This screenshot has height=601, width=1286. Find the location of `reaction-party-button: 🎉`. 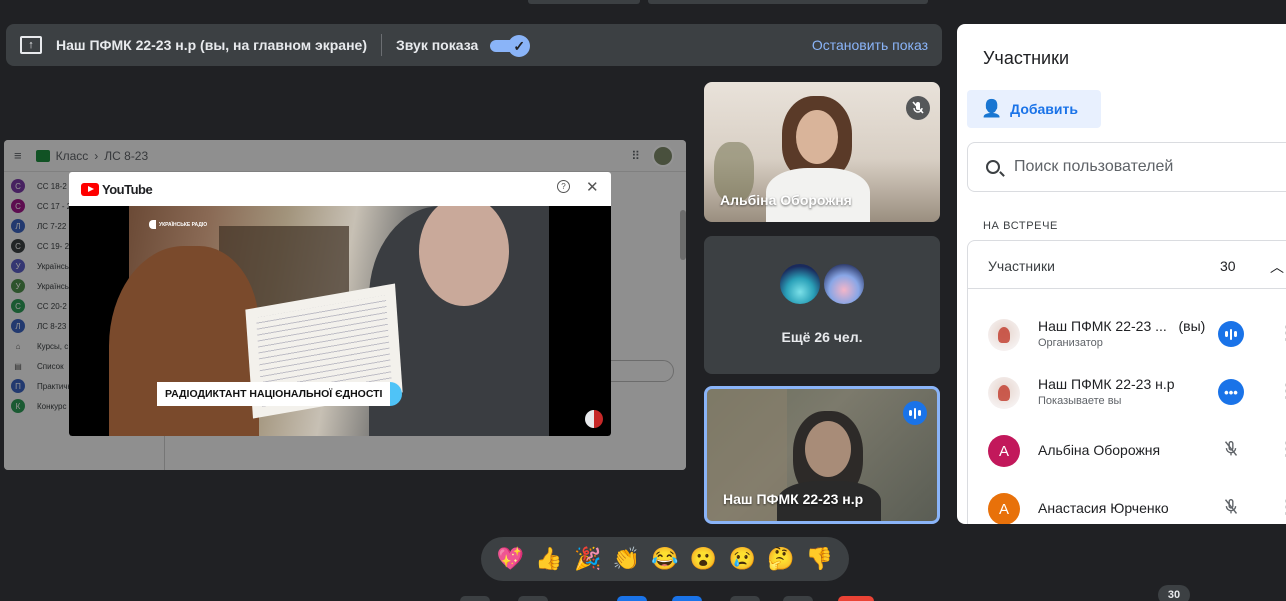

reaction-party-button: 🎉 is located at coordinates (587, 559).